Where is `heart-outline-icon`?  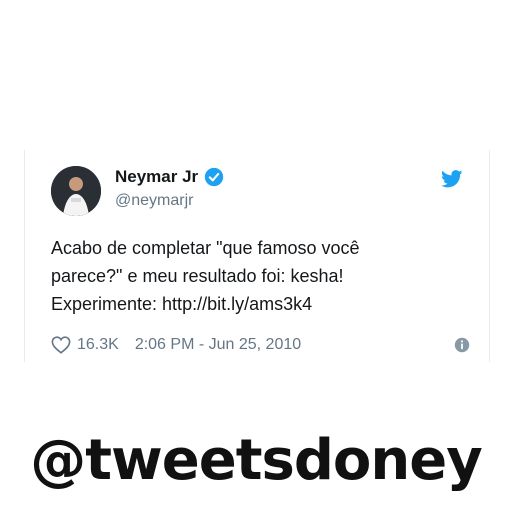 heart-outline-icon is located at coordinates (61, 345).